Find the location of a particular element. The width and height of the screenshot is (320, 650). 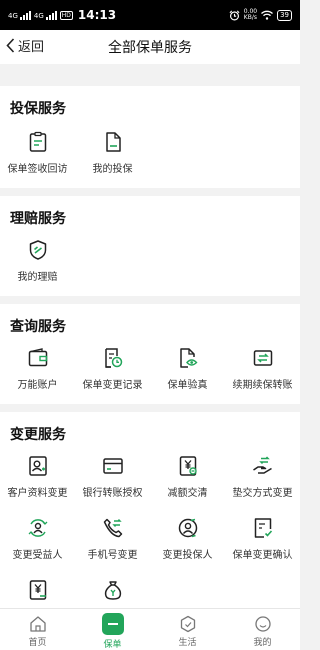

record-clock-icon is located at coordinates (113, 358).